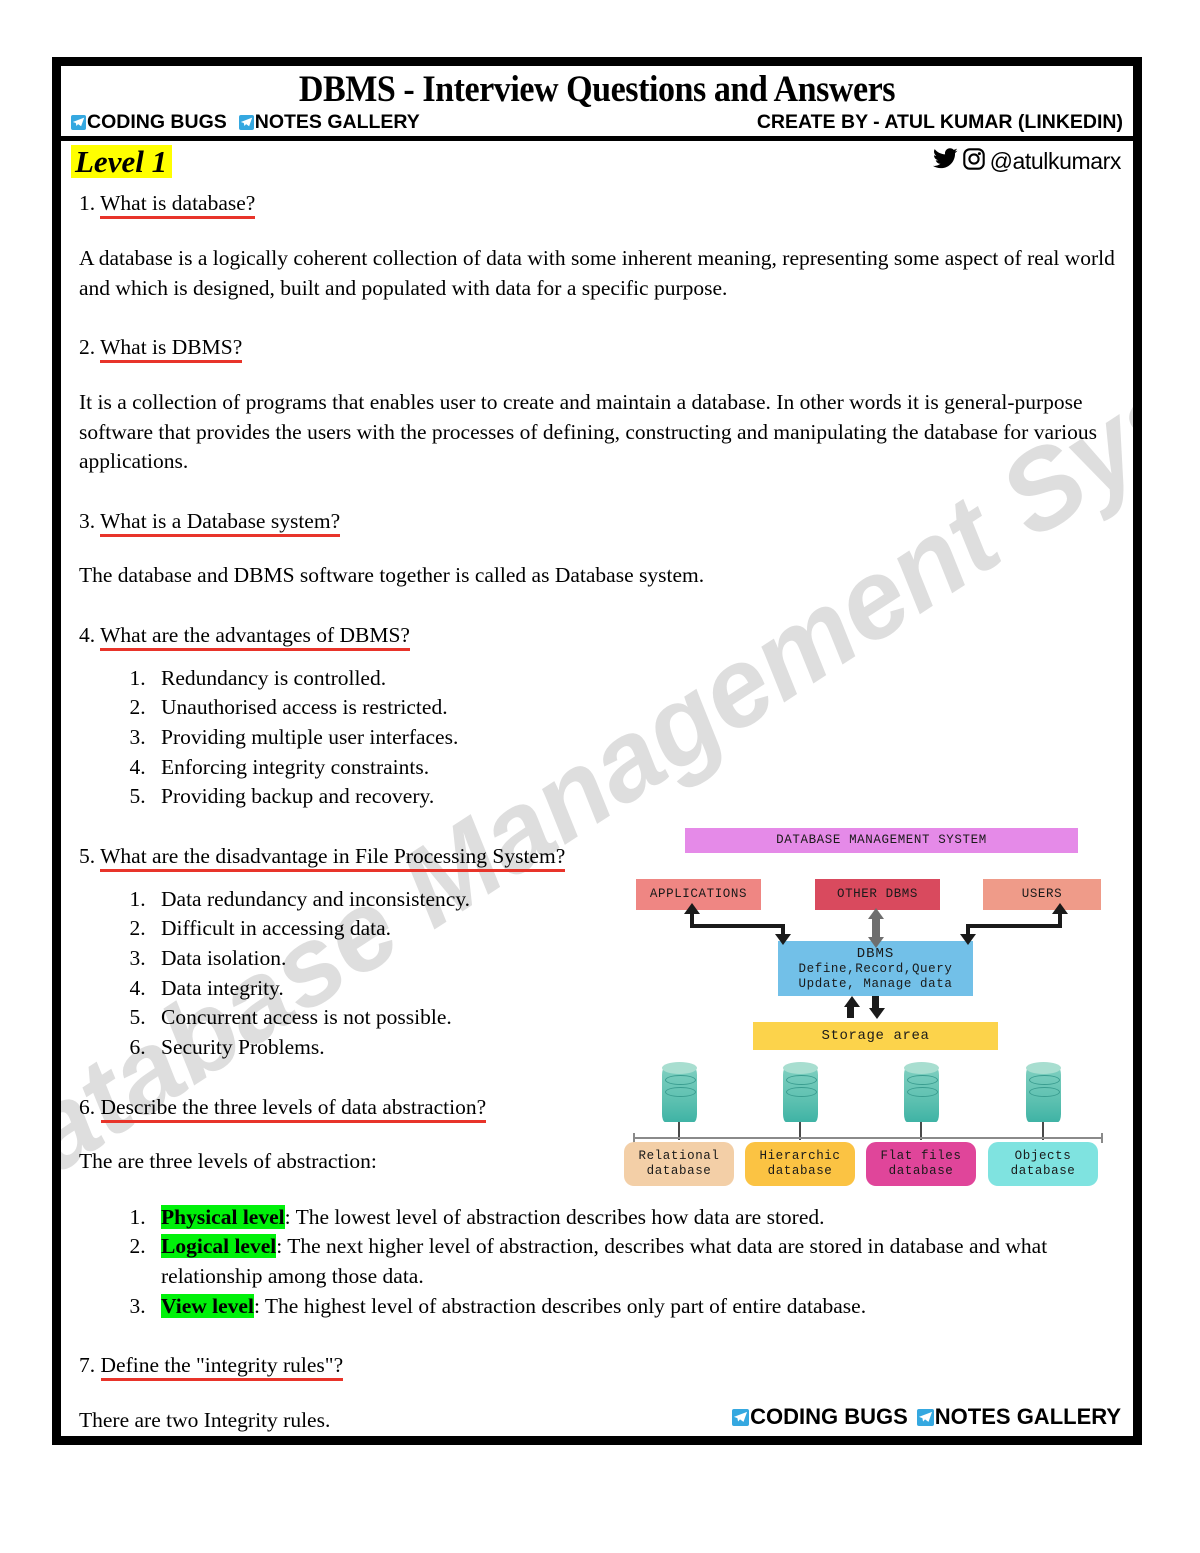 This screenshot has width=1200, height=1553. Describe the element at coordinates (800, 1156) in the screenshot. I see `db-type-line-1: Hierarchic` at that location.